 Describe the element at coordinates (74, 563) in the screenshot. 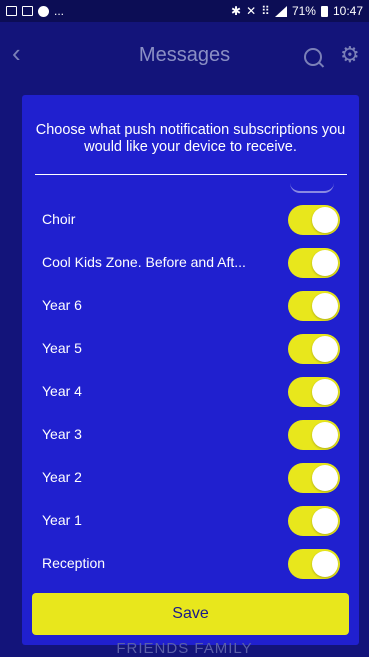

I see `subscription-label: Reception` at that location.